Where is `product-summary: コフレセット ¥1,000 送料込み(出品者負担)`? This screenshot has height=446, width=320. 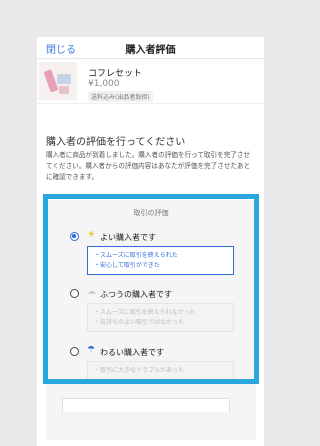 product-summary: コフレセット ¥1,000 送料込み(出品者負担) is located at coordinates (150, 81).